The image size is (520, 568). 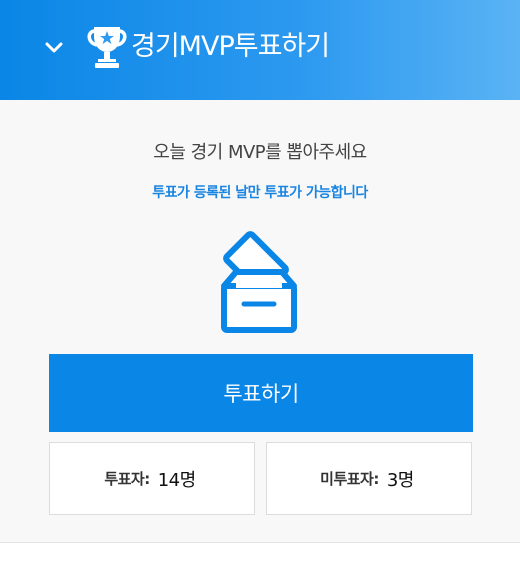 What do you see at coordinates (127, 479) in the screenshot?
I see `voters-label: 투표자:` at bounding box center [127, 479].